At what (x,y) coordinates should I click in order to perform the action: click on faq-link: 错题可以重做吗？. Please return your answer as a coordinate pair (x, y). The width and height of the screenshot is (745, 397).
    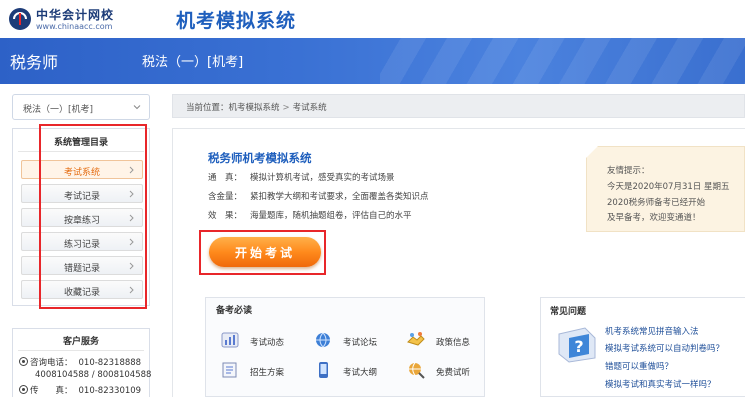
    Looking at the image, I should click on (639, 366).